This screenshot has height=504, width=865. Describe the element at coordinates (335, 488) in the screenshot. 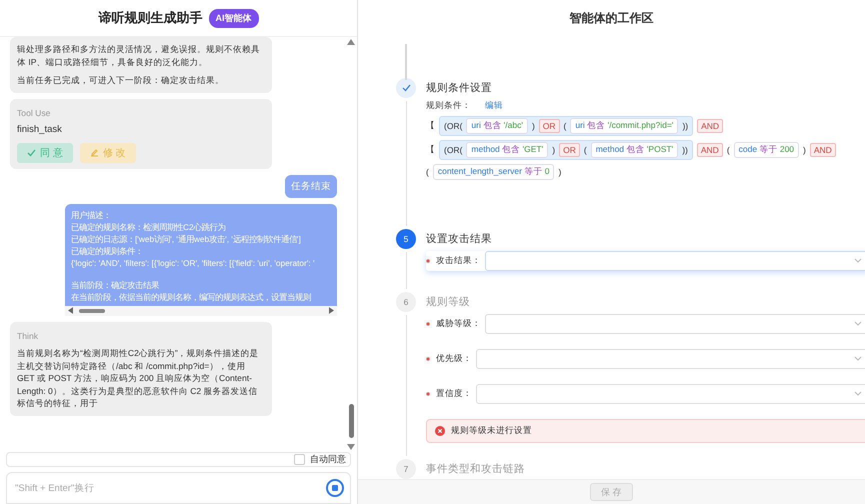

I see `stop-button` at that location.